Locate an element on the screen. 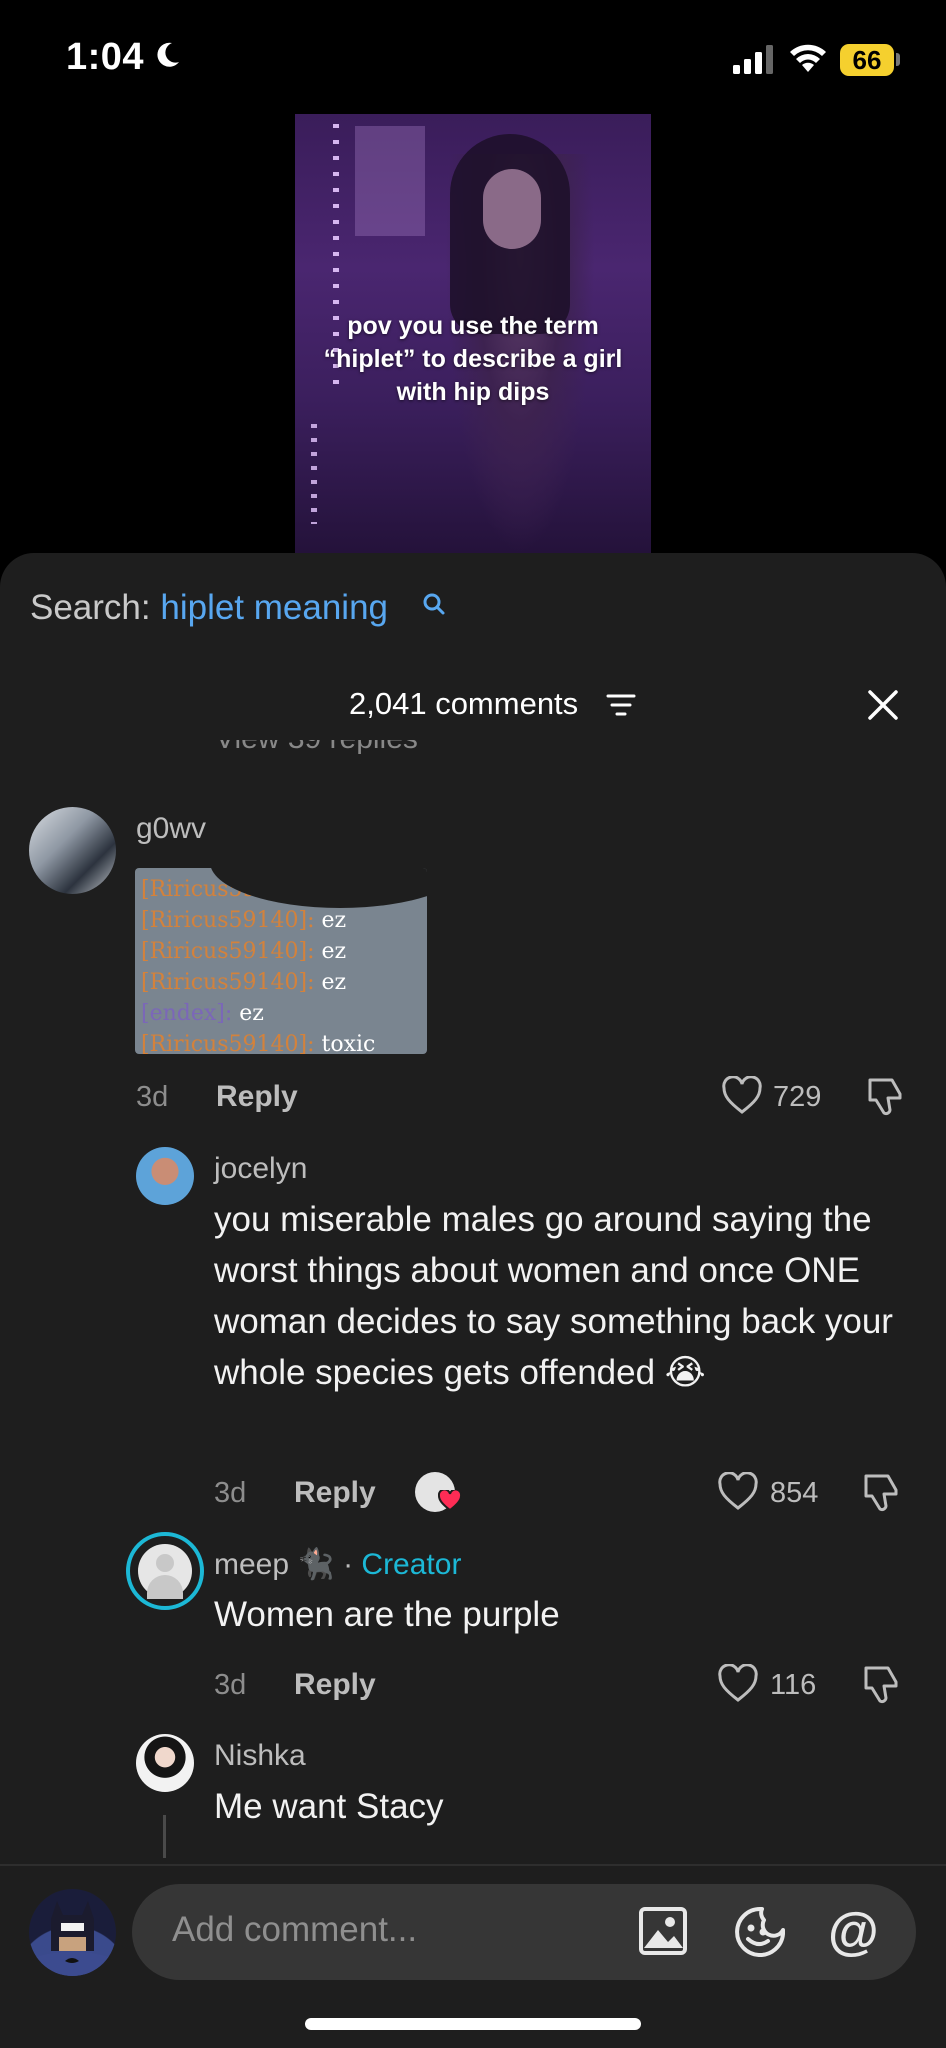 This screenshot has width=946, height=2048. status-time: 1:04 is located at coordinates (105, 57).